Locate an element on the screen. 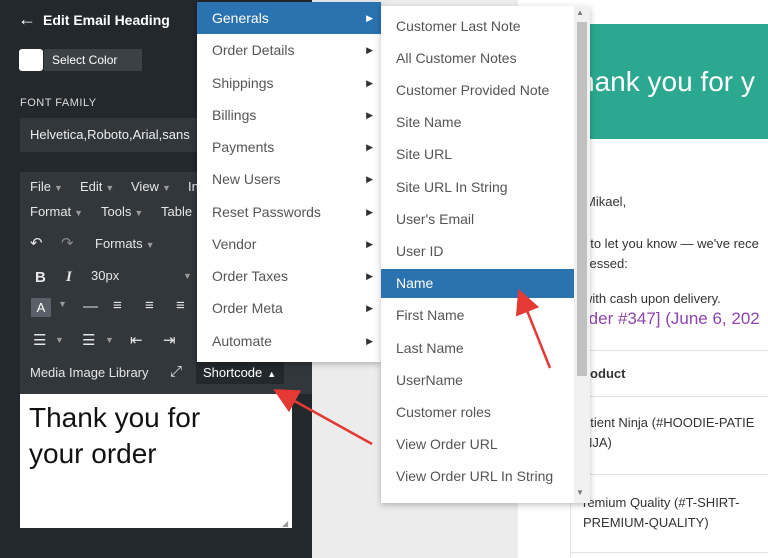  menu-item-label: Reset Passwords is located at coordinates (266, 212).